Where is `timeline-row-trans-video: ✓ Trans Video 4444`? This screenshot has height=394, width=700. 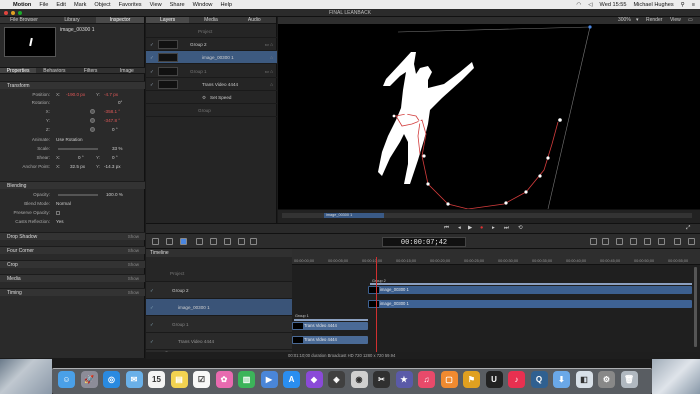 timeline-row-trans-video: ✓ Trans Video 4444 is located at coordinates (219, 341).